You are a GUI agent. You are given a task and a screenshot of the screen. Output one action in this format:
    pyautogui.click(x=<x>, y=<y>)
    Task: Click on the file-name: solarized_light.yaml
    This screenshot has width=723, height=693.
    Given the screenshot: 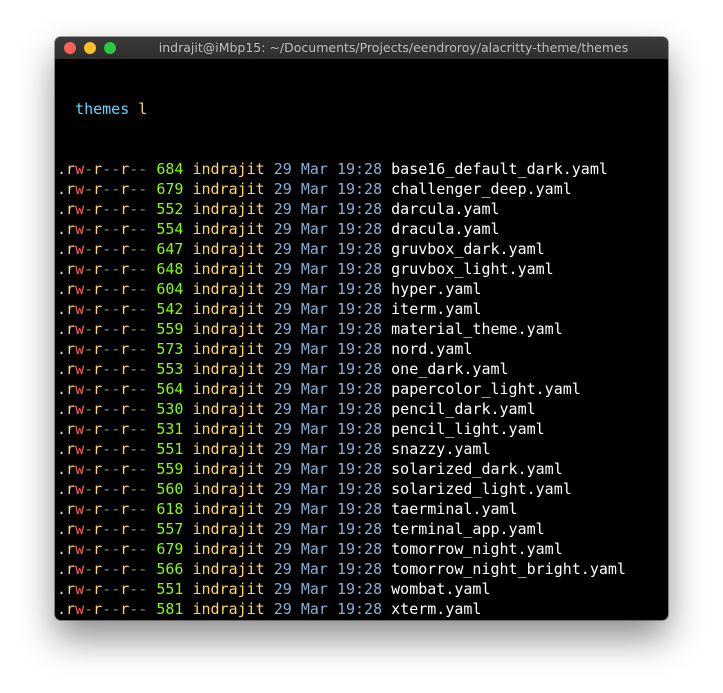 What is the action you would take?
    pyautogui.click(x=481, y=489)
    